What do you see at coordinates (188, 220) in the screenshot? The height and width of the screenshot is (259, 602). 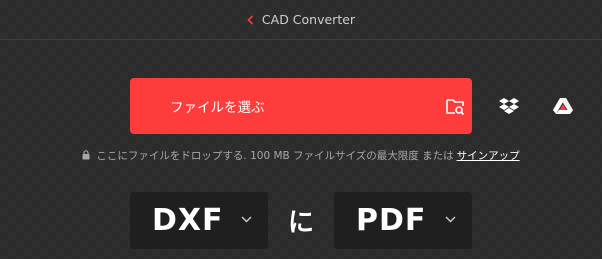 I see `source-format-label: DXF` at bounding box center [188, 220].